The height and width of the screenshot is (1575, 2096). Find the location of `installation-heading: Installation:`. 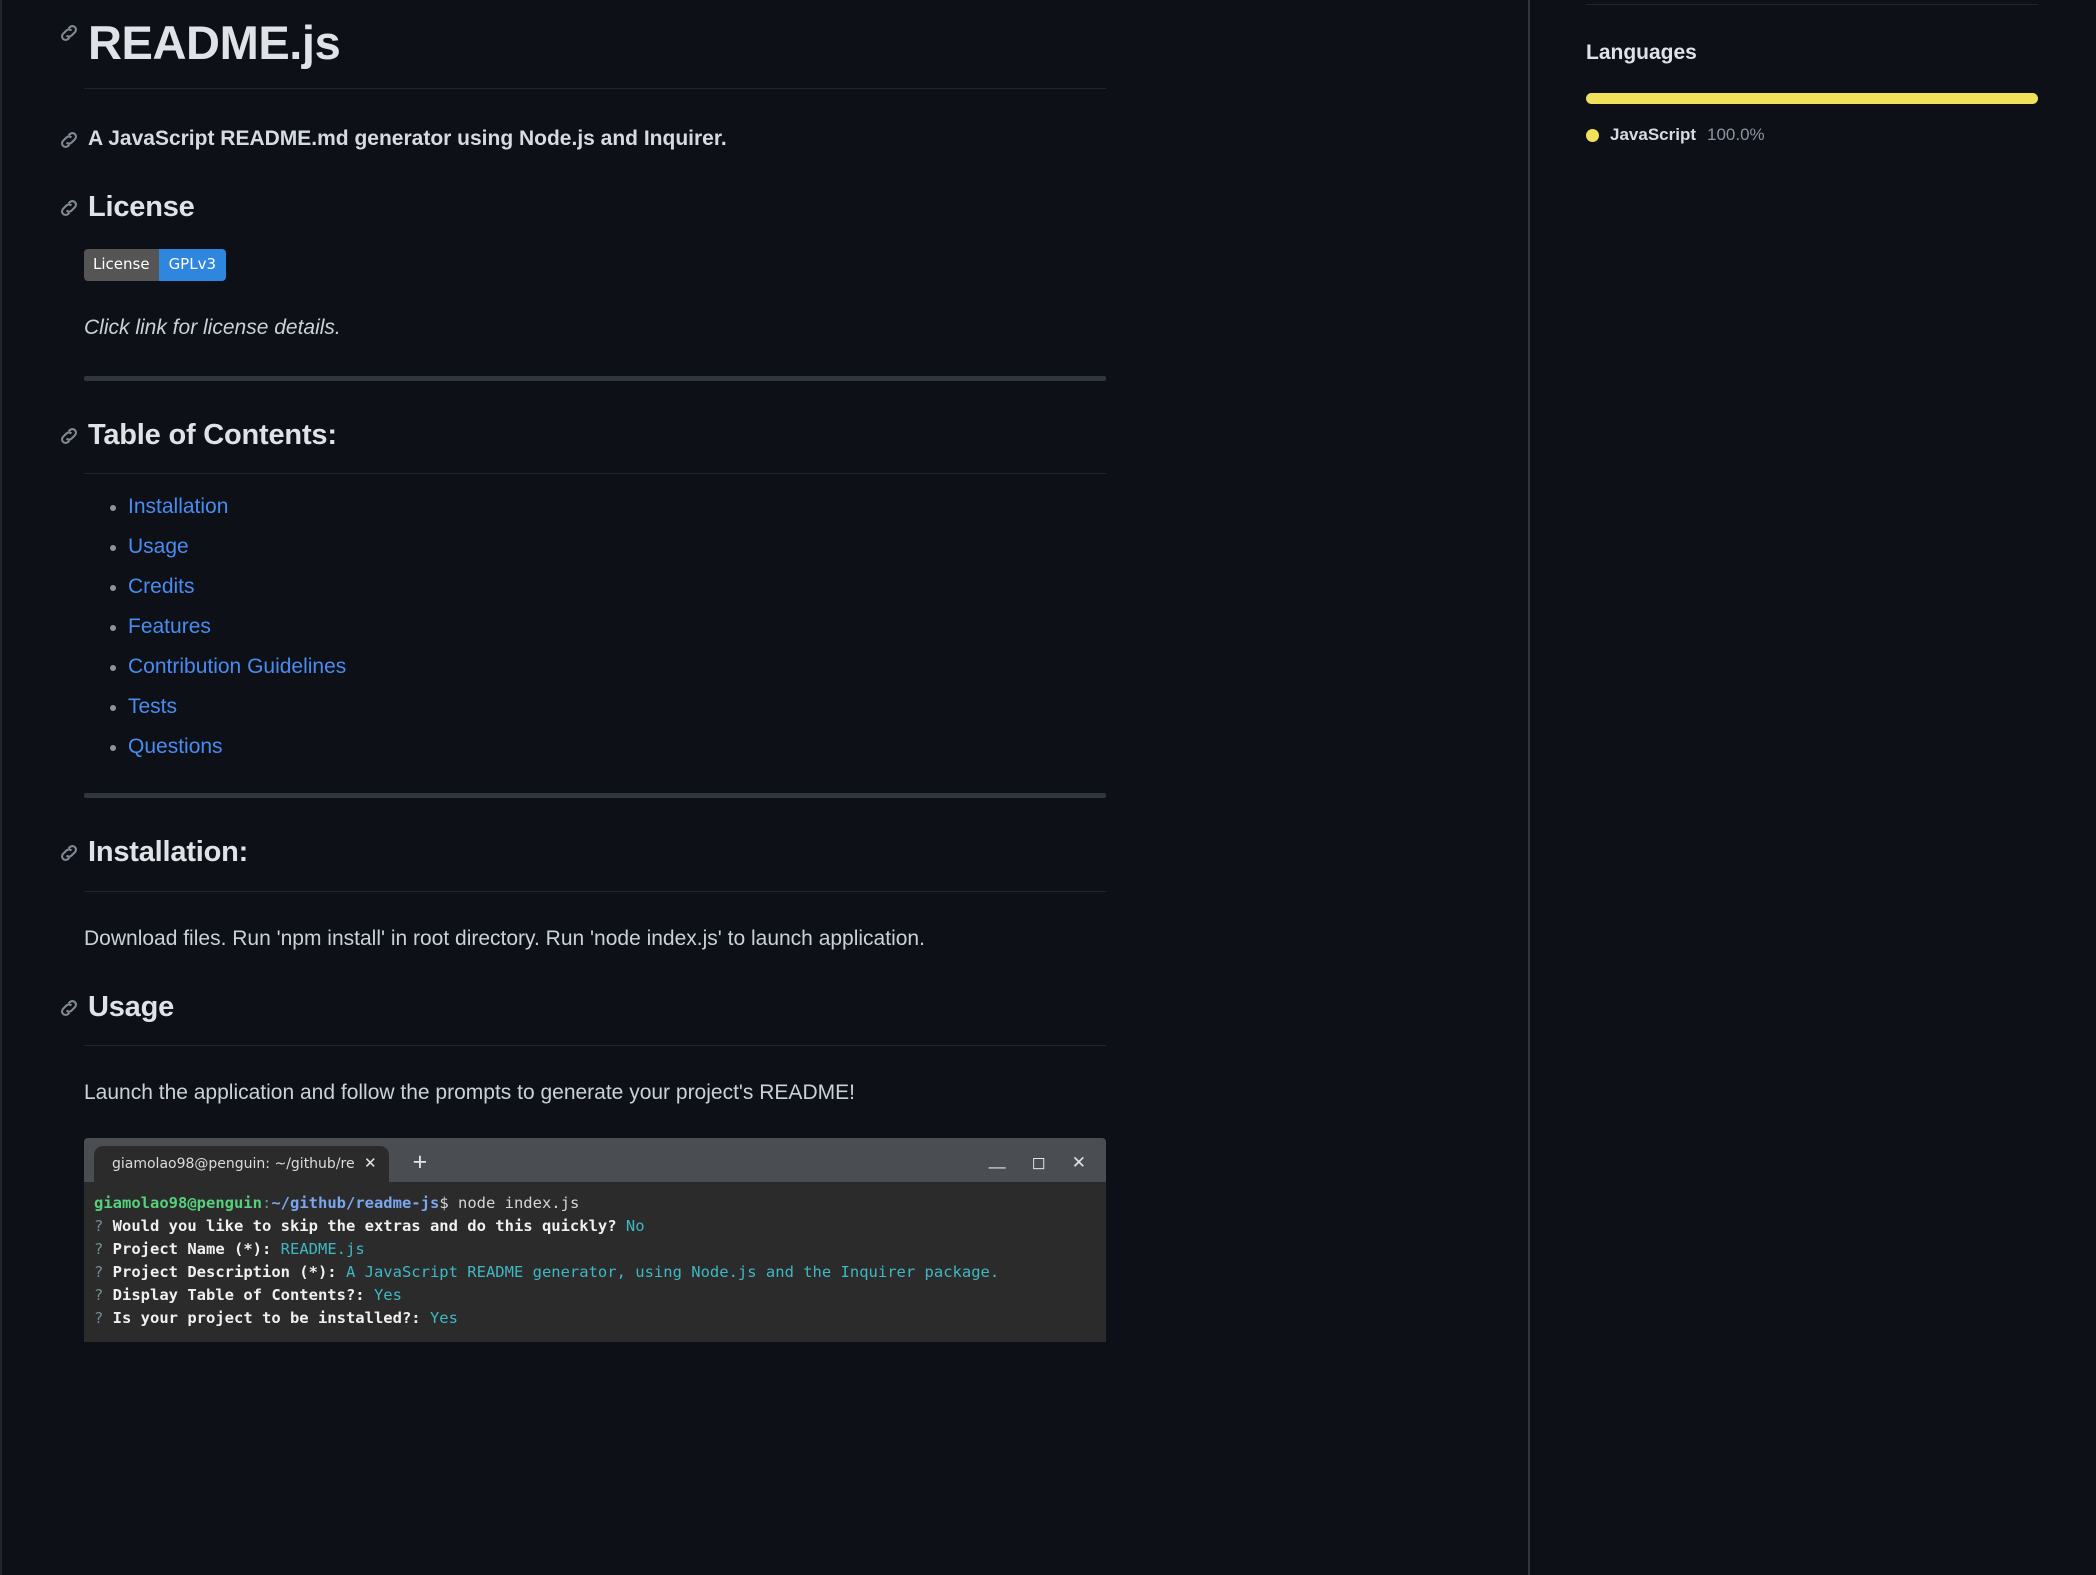

installation-heading: Installation: is located at coordinates (168, 852).